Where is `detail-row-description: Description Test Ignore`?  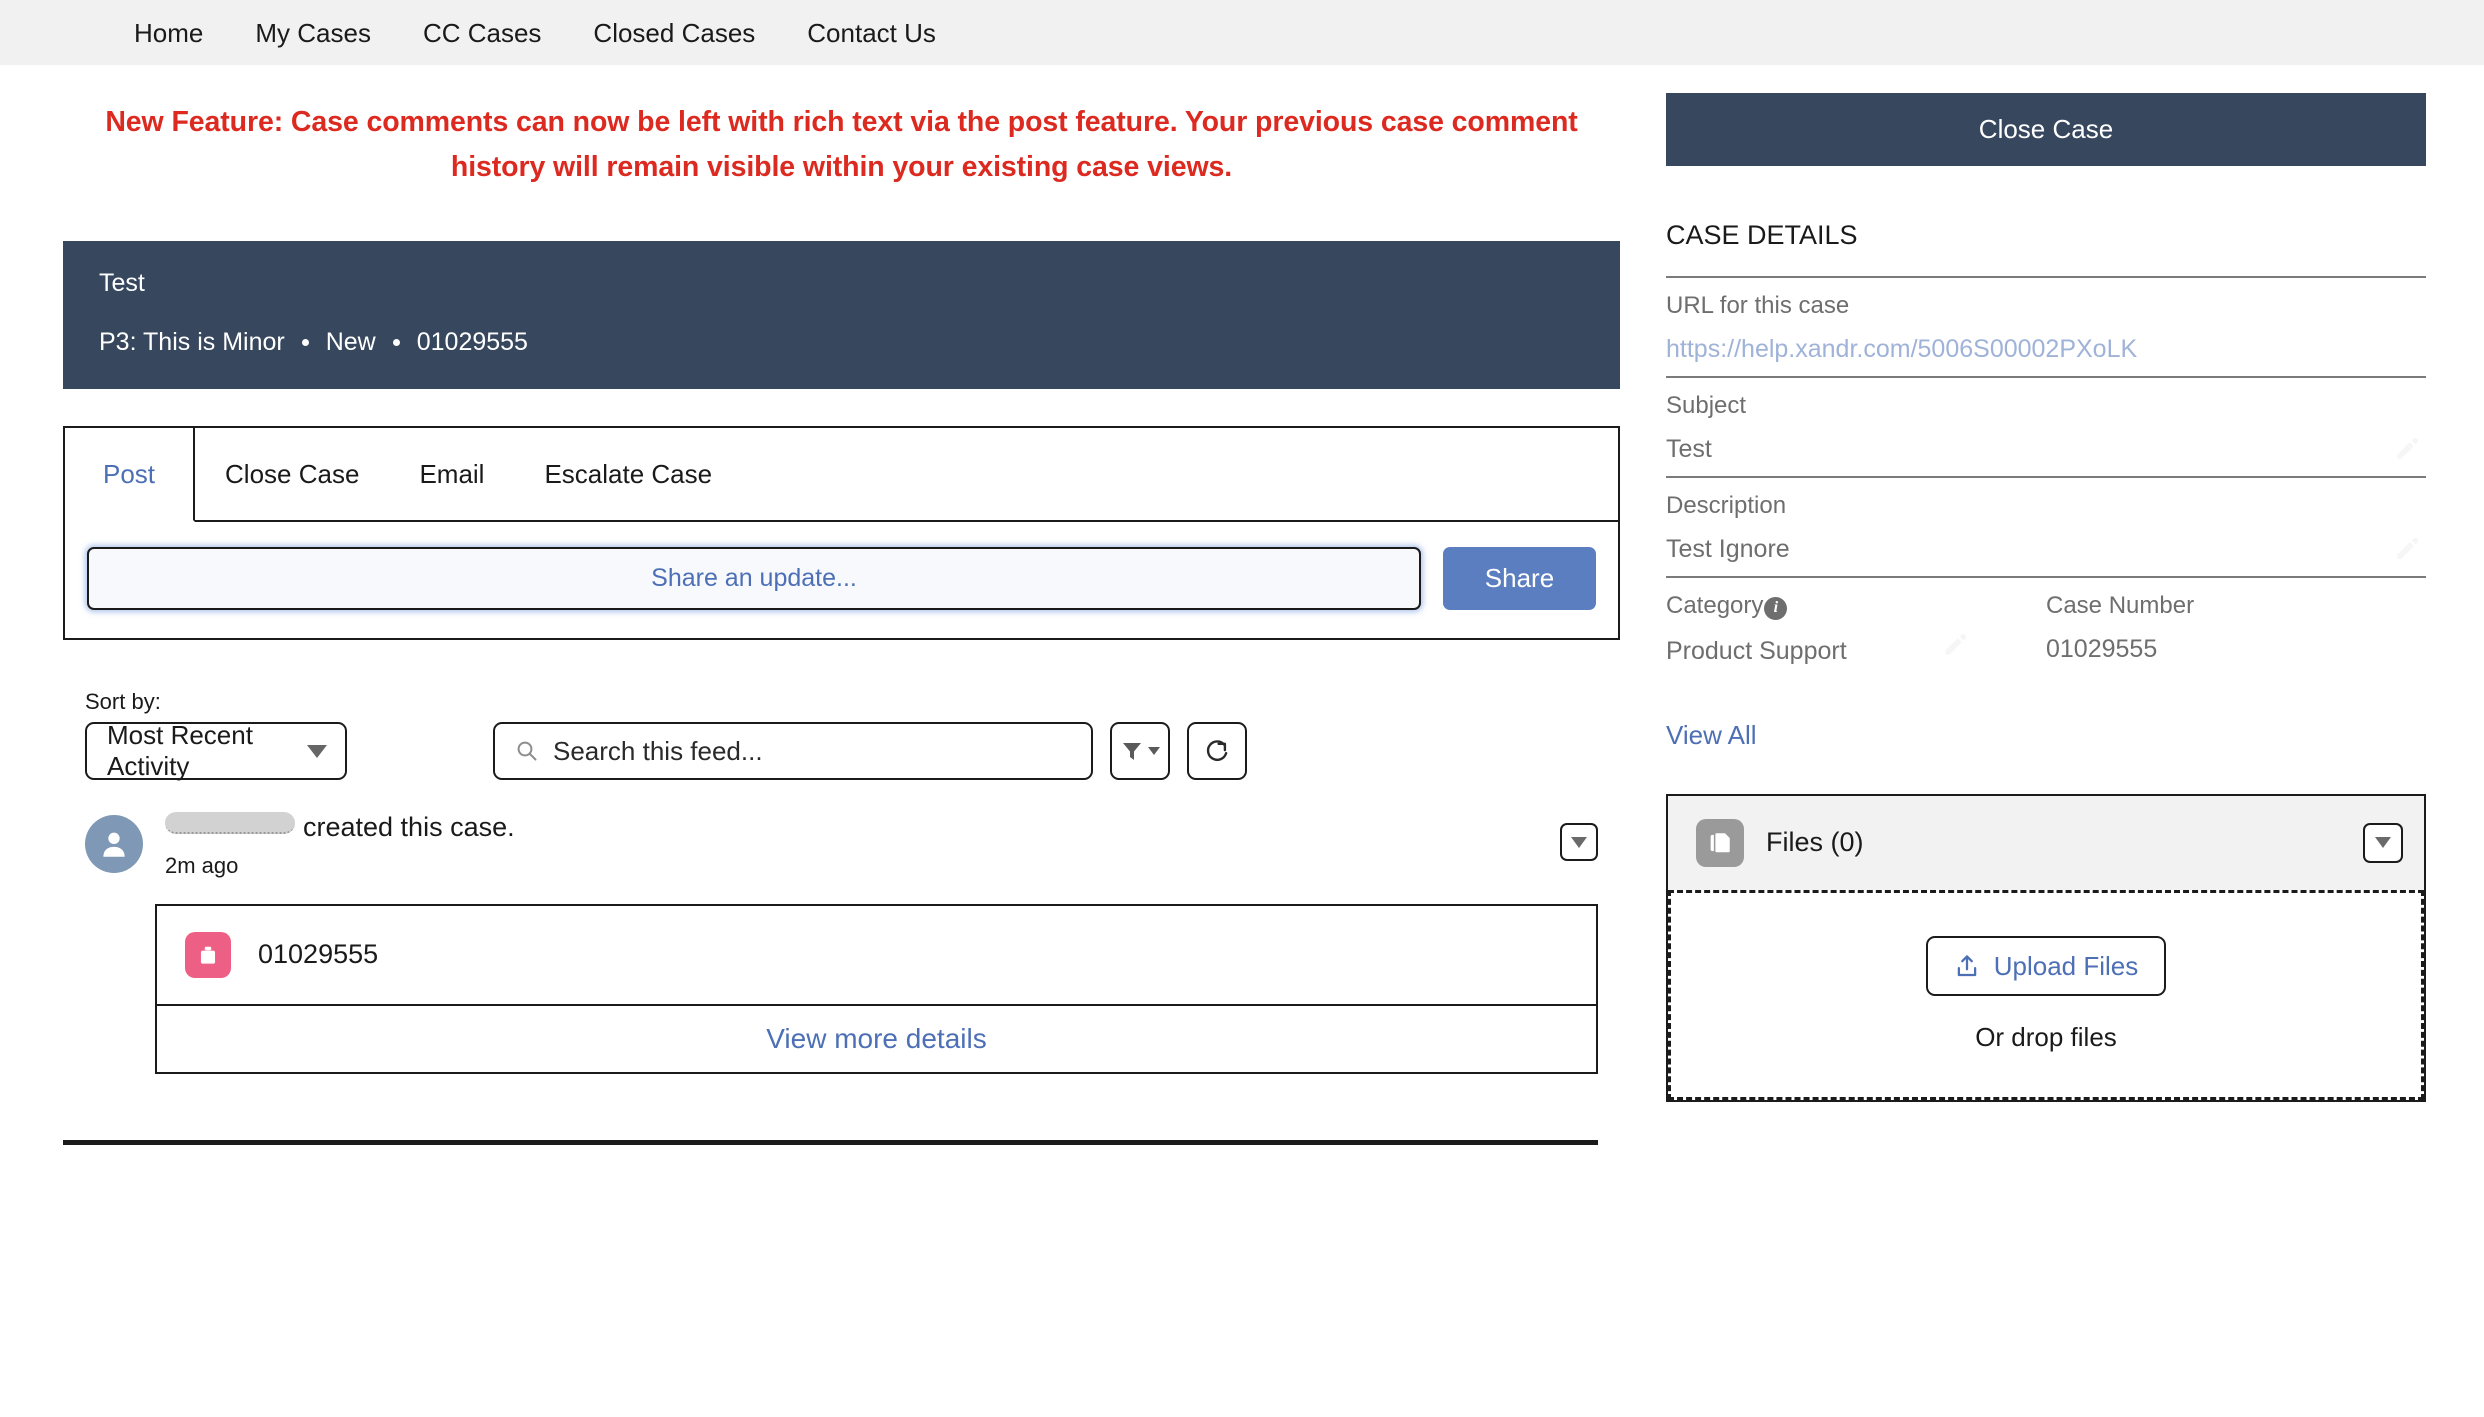
detail-row-description: Description Test Ignore is located at coordinates (2046, 526).